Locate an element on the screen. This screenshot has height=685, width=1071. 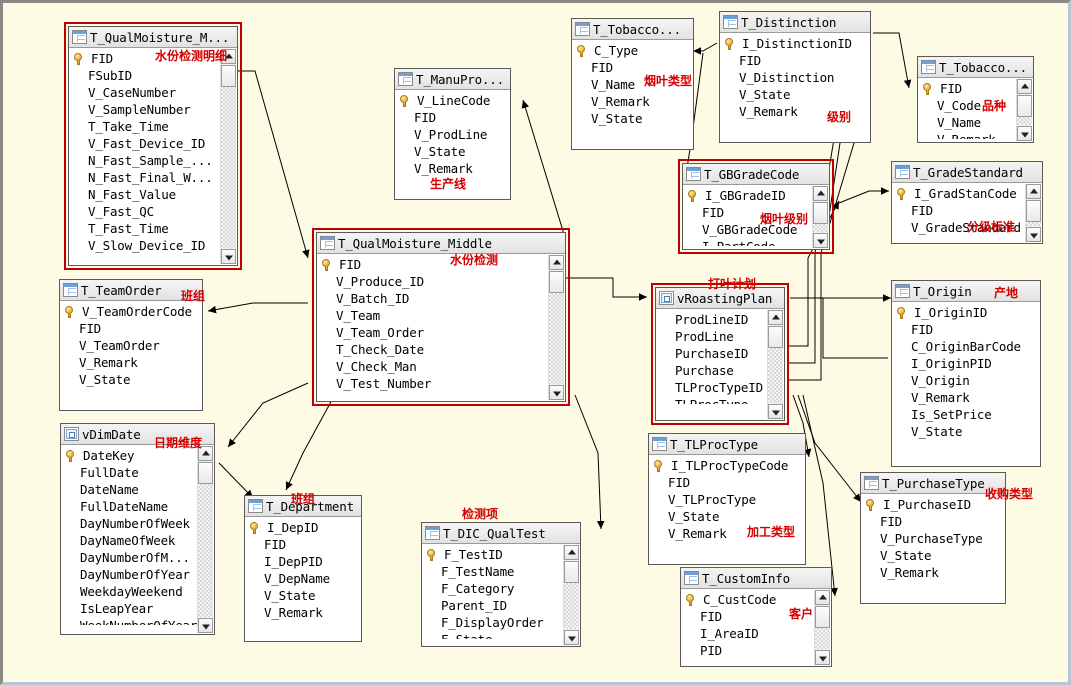
column-row: FullDate is located at coordinates (137, 472).